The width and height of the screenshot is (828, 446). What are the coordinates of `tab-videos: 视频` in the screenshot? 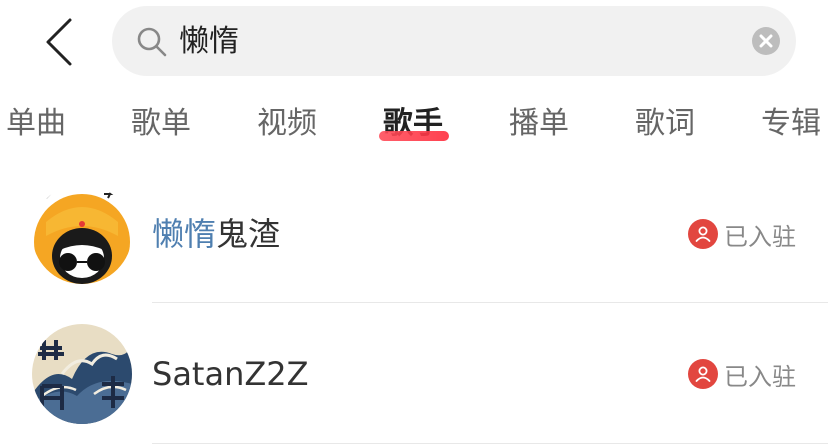 It's located at (287, 124).